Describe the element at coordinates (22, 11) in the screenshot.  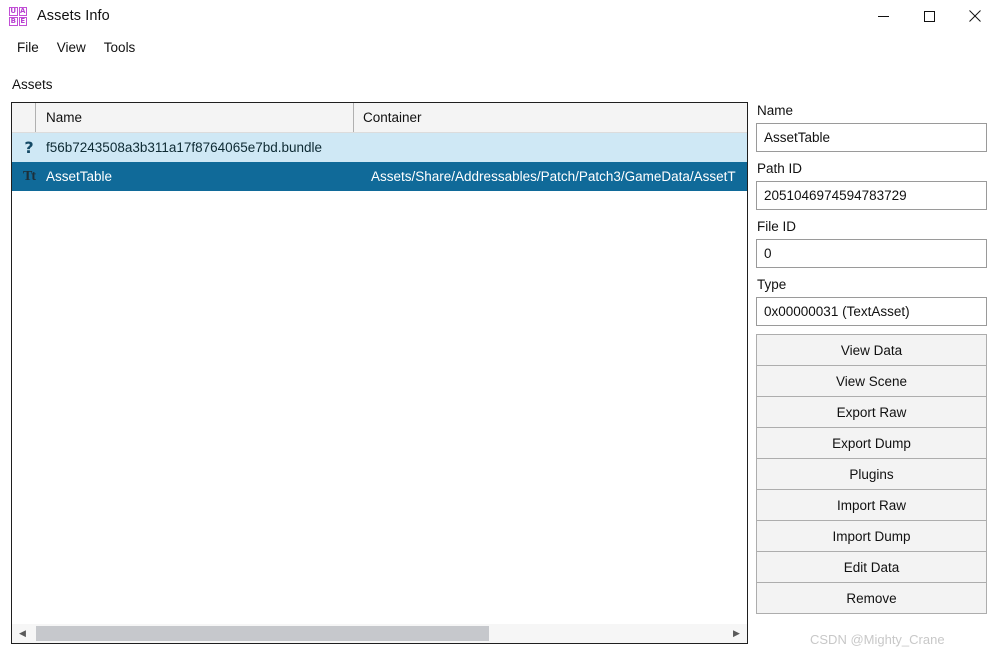
I see `uabe-icon-letter-a: A` at that location.